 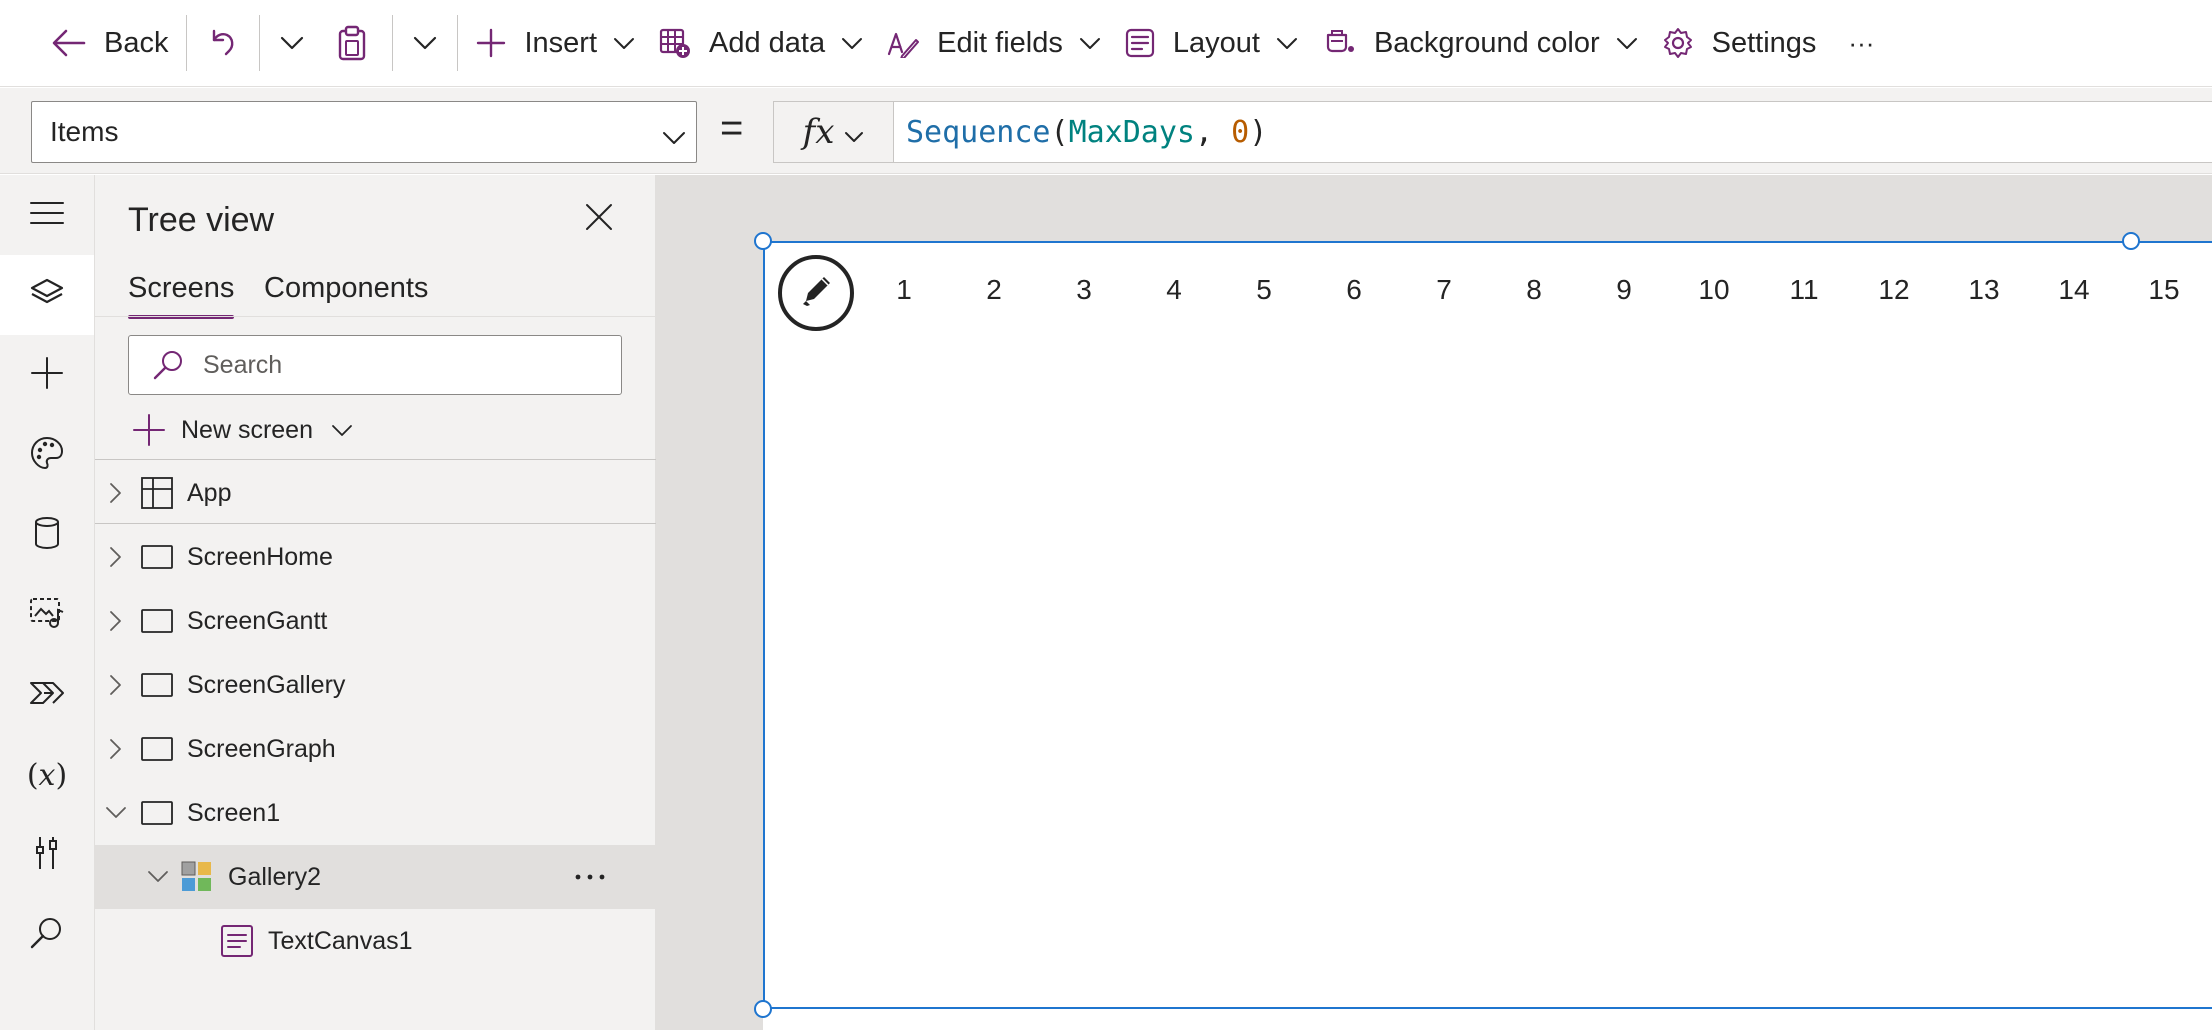 I want to click on advanced-tools-button, so click(x=47, y=855).